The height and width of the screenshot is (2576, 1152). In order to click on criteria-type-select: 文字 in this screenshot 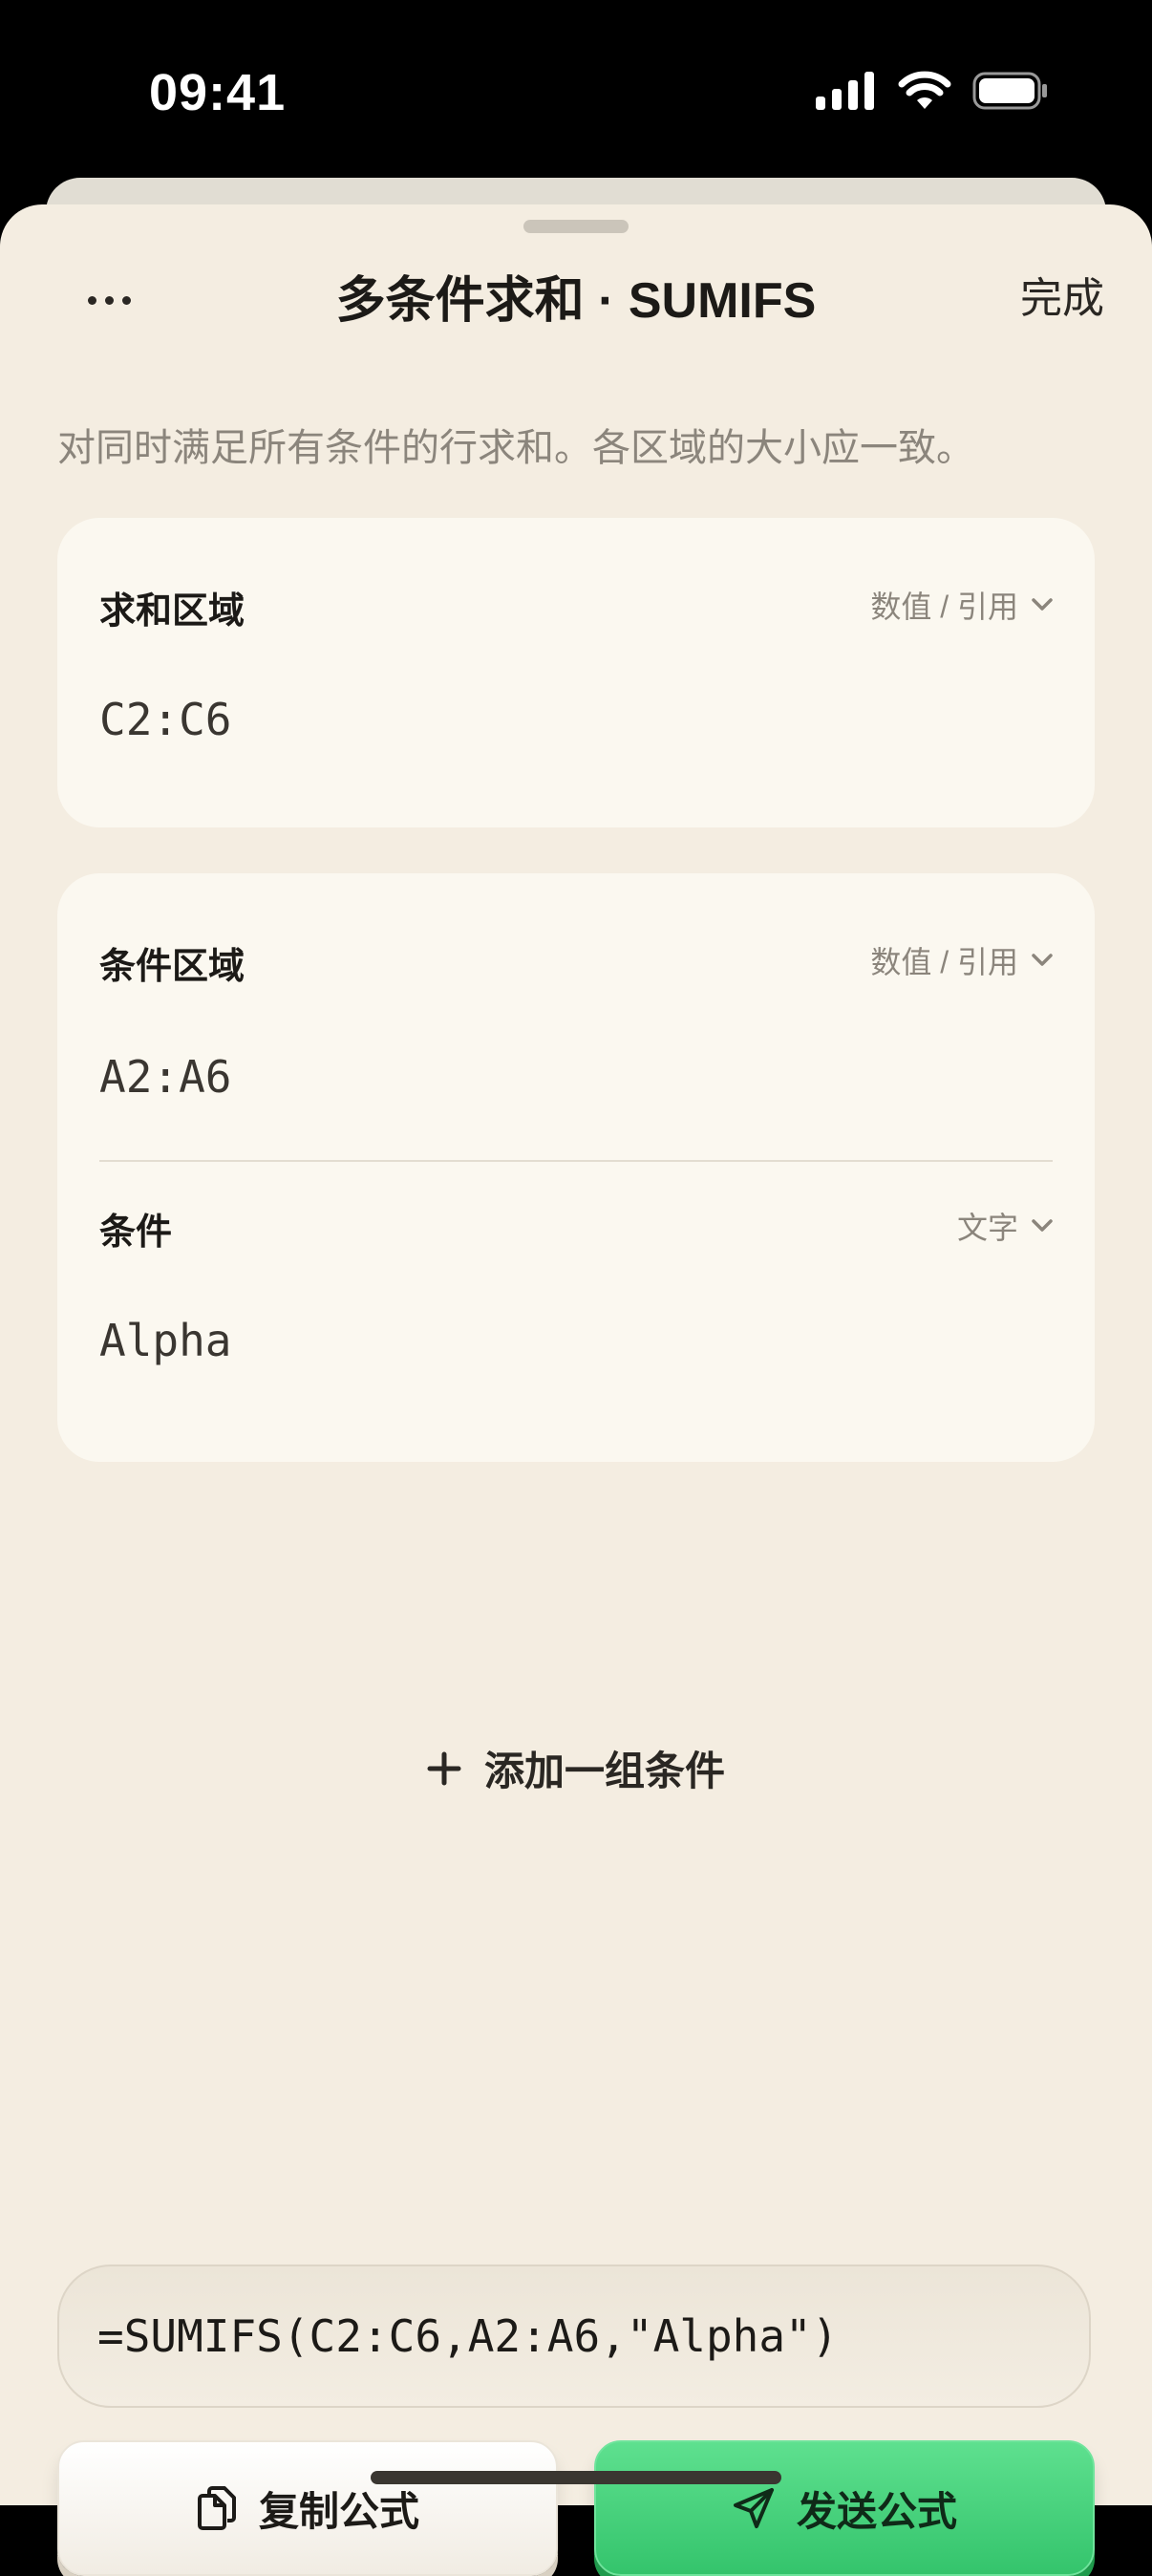, I will do `click(1005, 1226)`.